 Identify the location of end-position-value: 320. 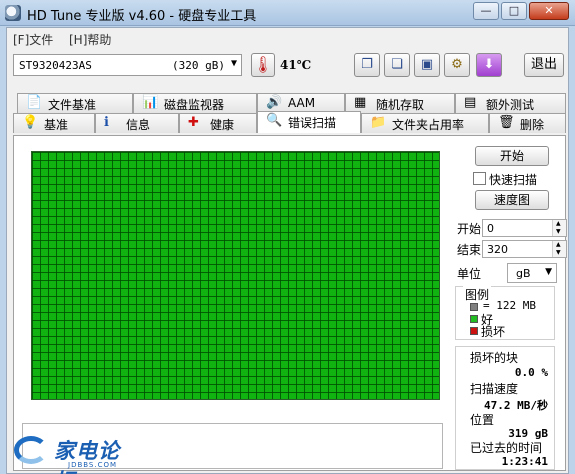
(497, 249).